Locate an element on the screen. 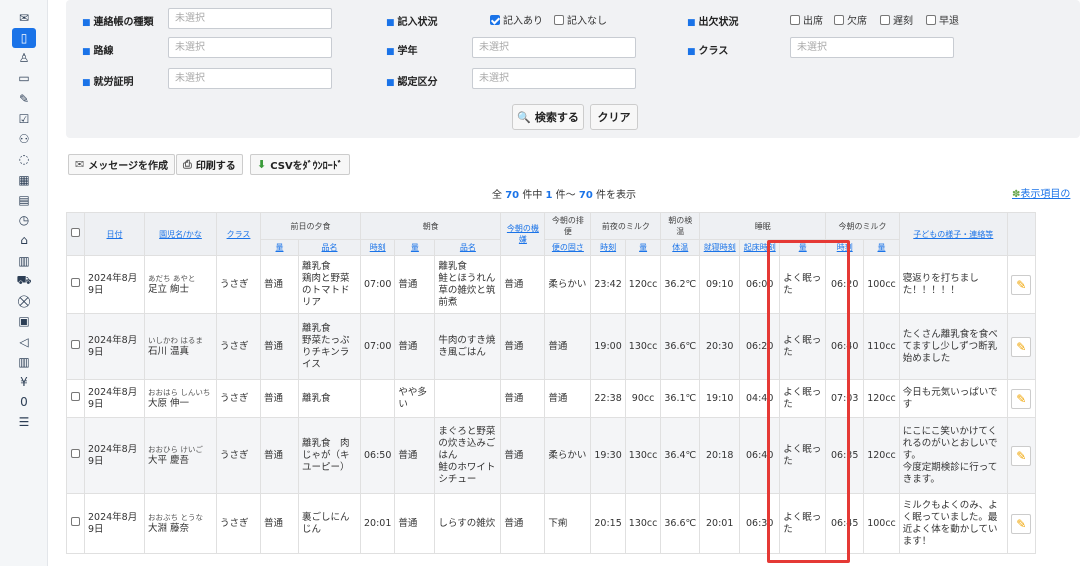 The image size is (1080, 566). document-icon: ▤ is located at coordinates (24, 200).